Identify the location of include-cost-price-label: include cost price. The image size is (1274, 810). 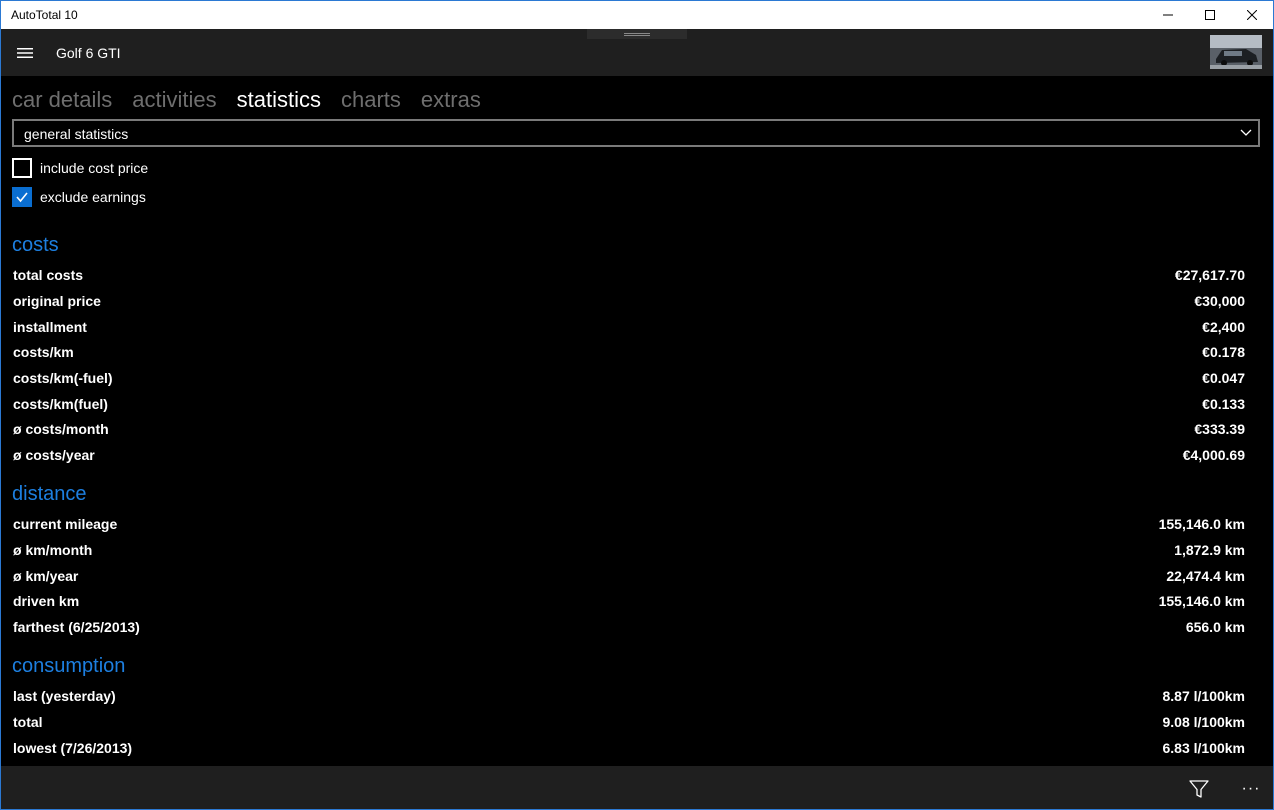
(94, 168).